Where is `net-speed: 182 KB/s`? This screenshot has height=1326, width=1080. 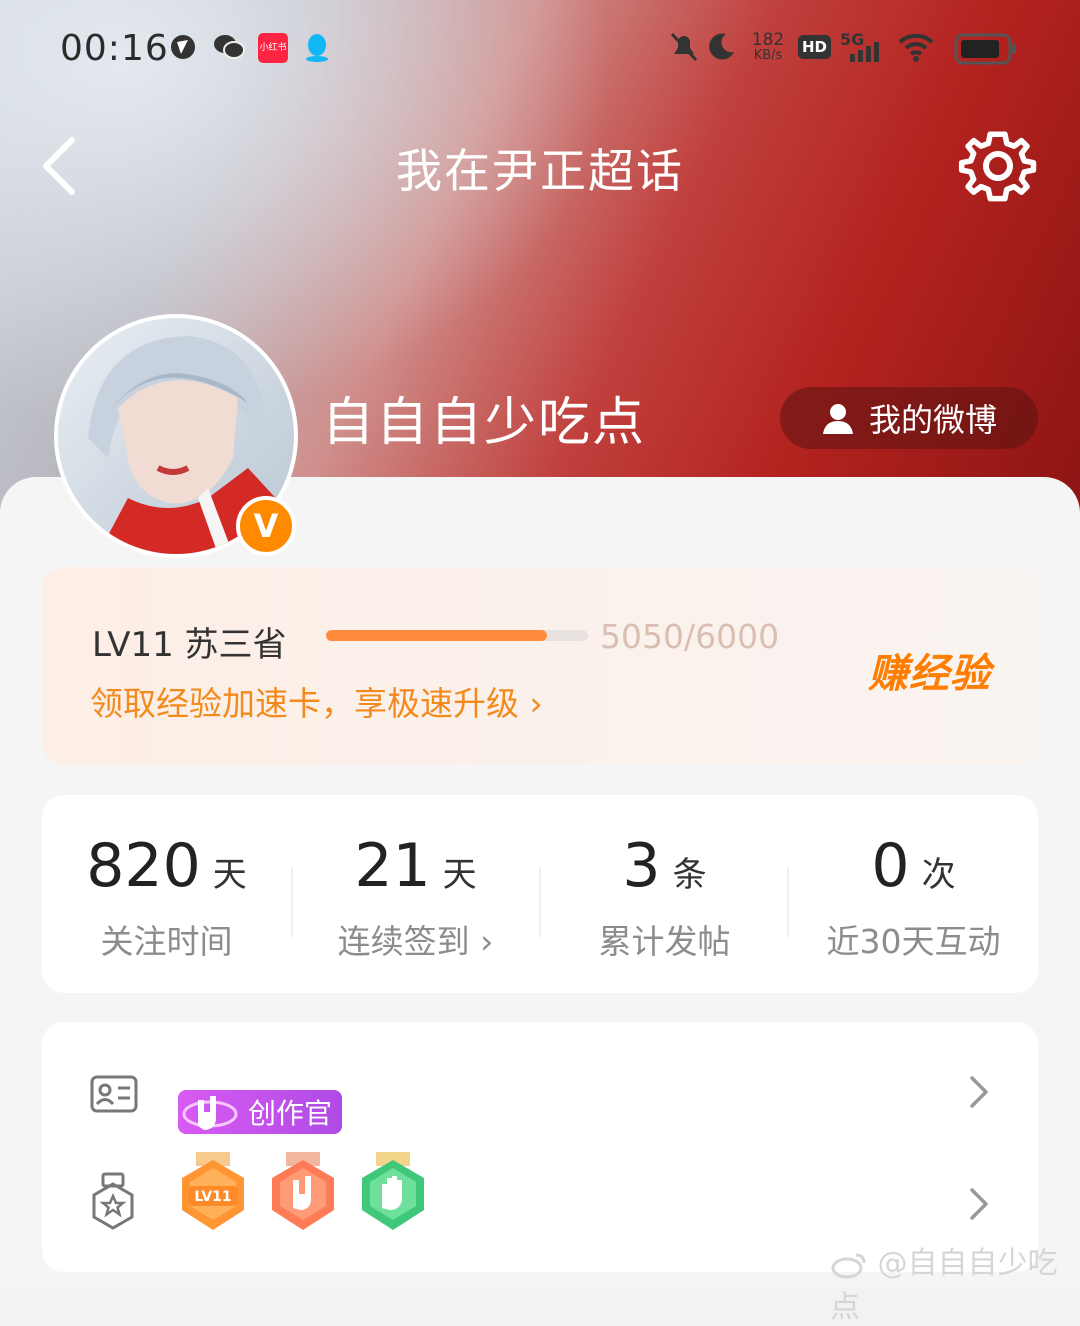
net-speed: 182 KB/s is located at coordinates (768, 47).